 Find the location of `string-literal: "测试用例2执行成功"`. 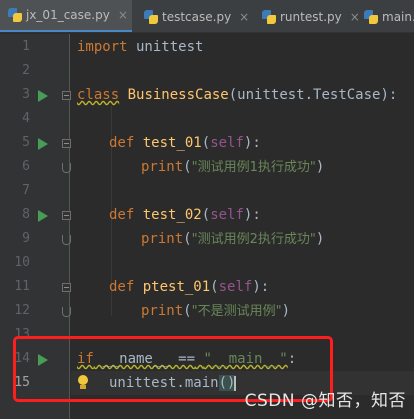

string-literal: "测试用例2执行成功" is located at coordinates (253, 239).